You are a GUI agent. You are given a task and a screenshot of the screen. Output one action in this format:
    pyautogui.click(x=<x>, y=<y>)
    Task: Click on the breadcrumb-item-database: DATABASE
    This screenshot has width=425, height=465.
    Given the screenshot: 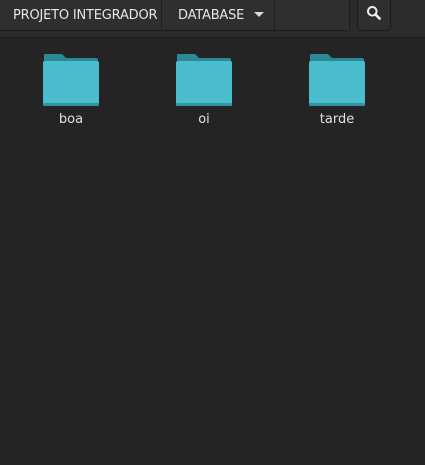 What is the action you would take?
    pyautogui.click(x=218, y=15)
    